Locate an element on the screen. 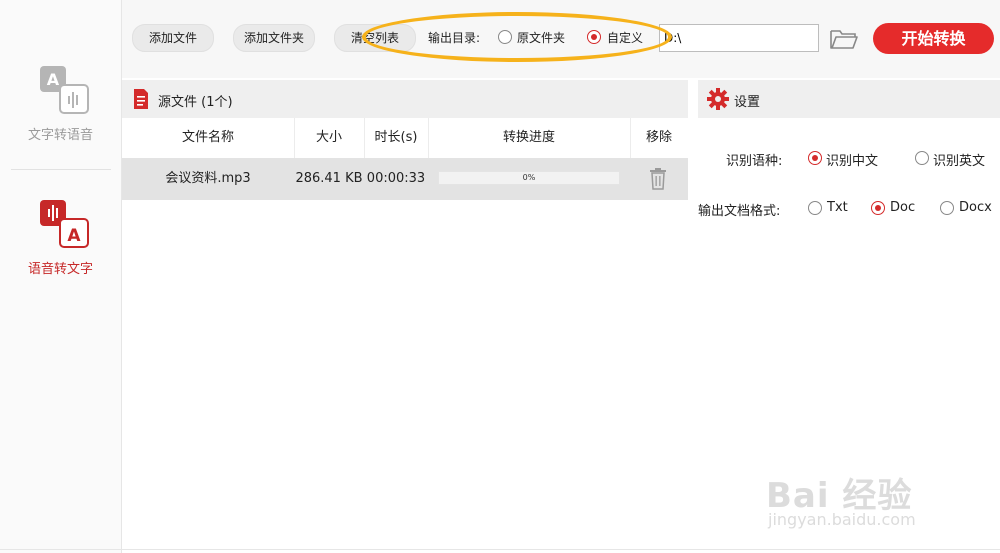  settings-title: 设置 is located at coordinates (747, 102).